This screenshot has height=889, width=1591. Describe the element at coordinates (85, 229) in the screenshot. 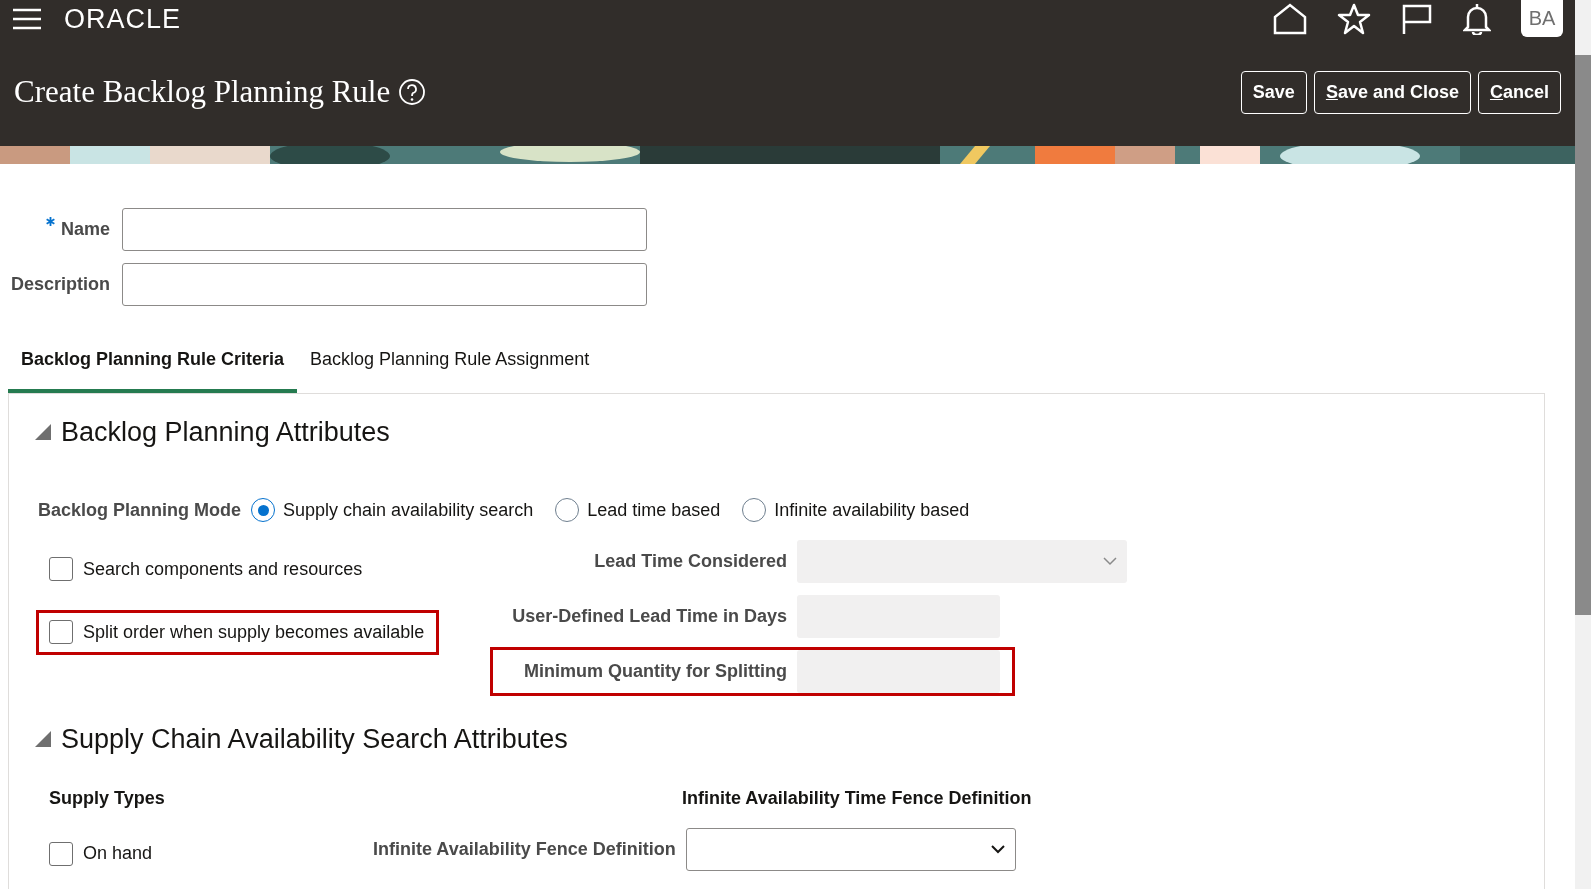

I see `field-label: Name` at that location.